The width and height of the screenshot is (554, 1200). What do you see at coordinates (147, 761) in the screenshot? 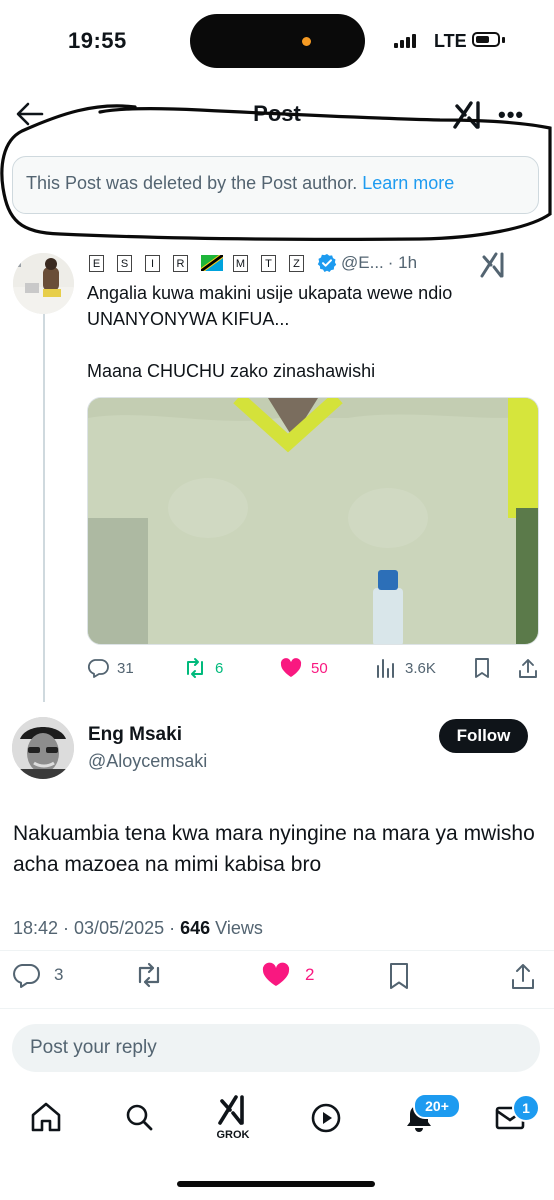
I see `author-handle: @Aloycemsaki` at bounding box center [147, 761].